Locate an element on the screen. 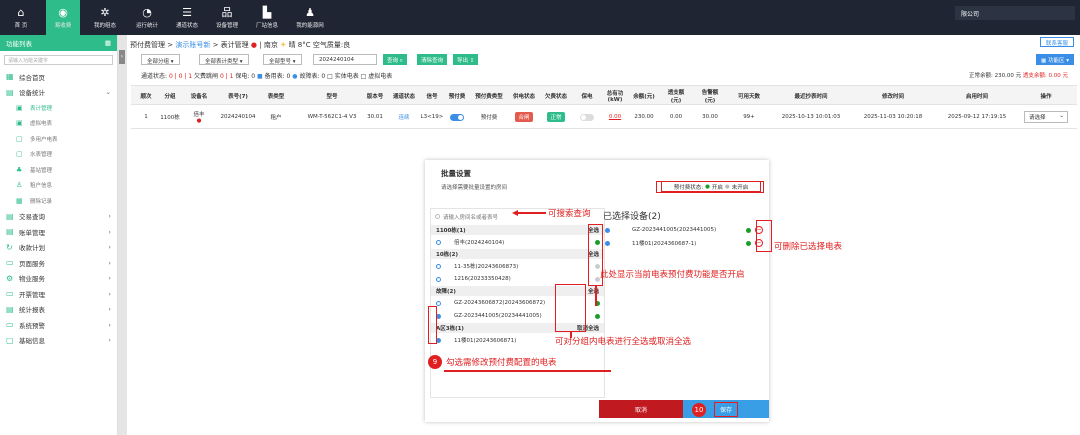  transaction-icon: ▤ is located at coordinates (10, 216).